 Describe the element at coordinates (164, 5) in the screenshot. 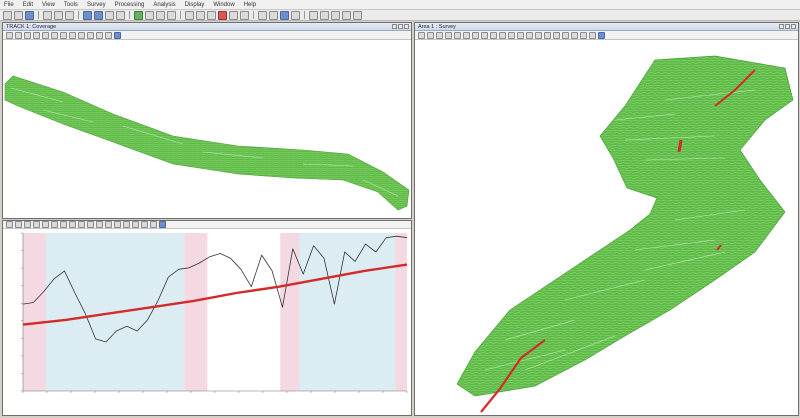

I see `menu-analysis: Analysis` at that location.